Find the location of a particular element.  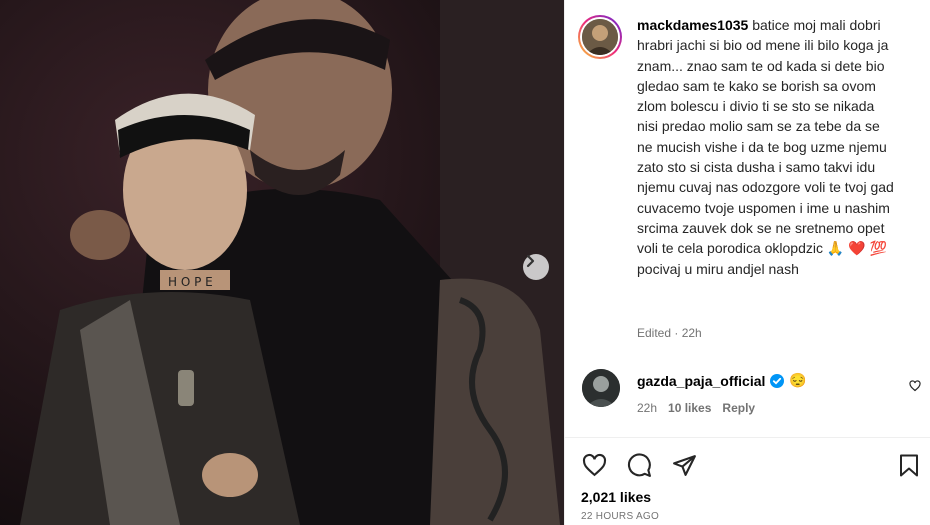

avatar is located at coordinates (600, 37).